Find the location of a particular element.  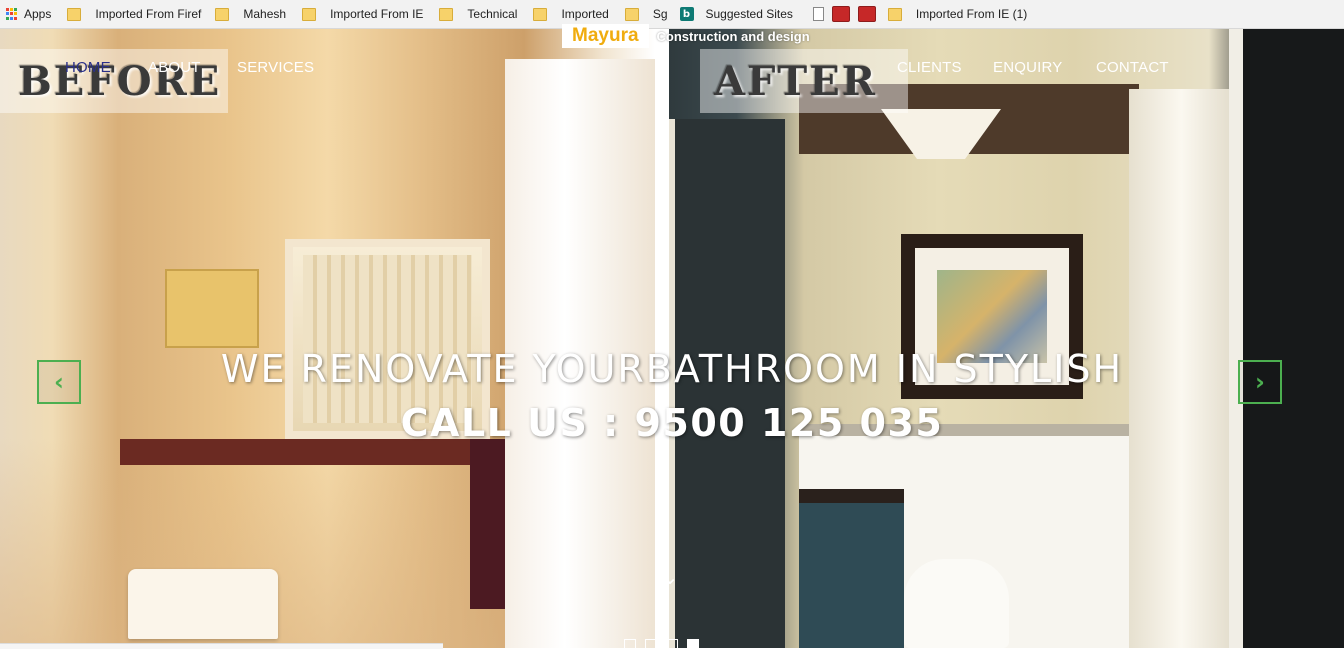

nav-home: HOME is located at coordinates (88, 67).